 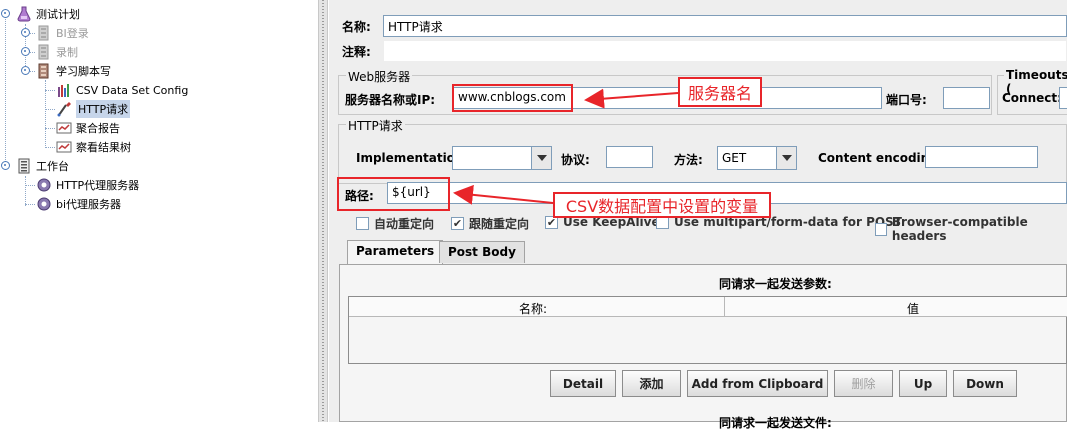 I want to click on path-arrow, so click(x=503, y=194).